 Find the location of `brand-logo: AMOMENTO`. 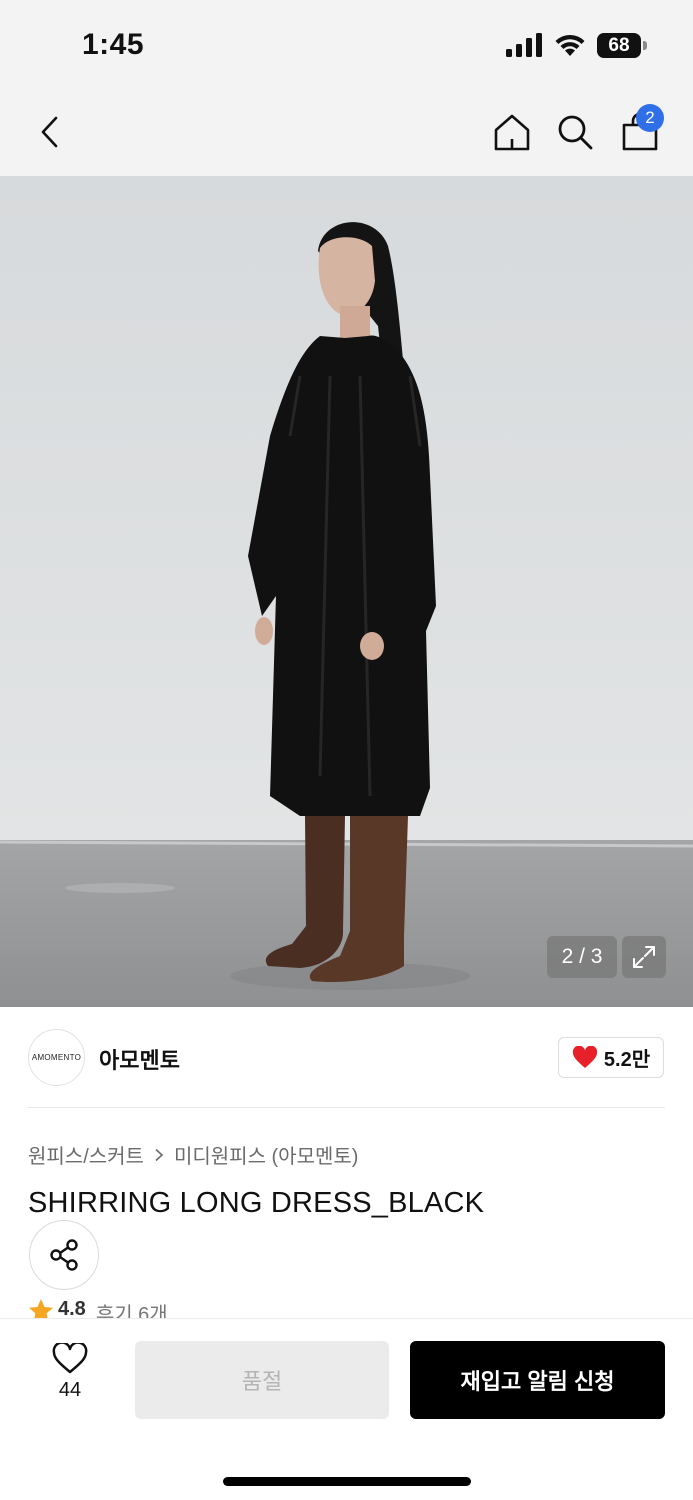

brand-logo: AMOMENTO is located at coordinates (56, 1057).